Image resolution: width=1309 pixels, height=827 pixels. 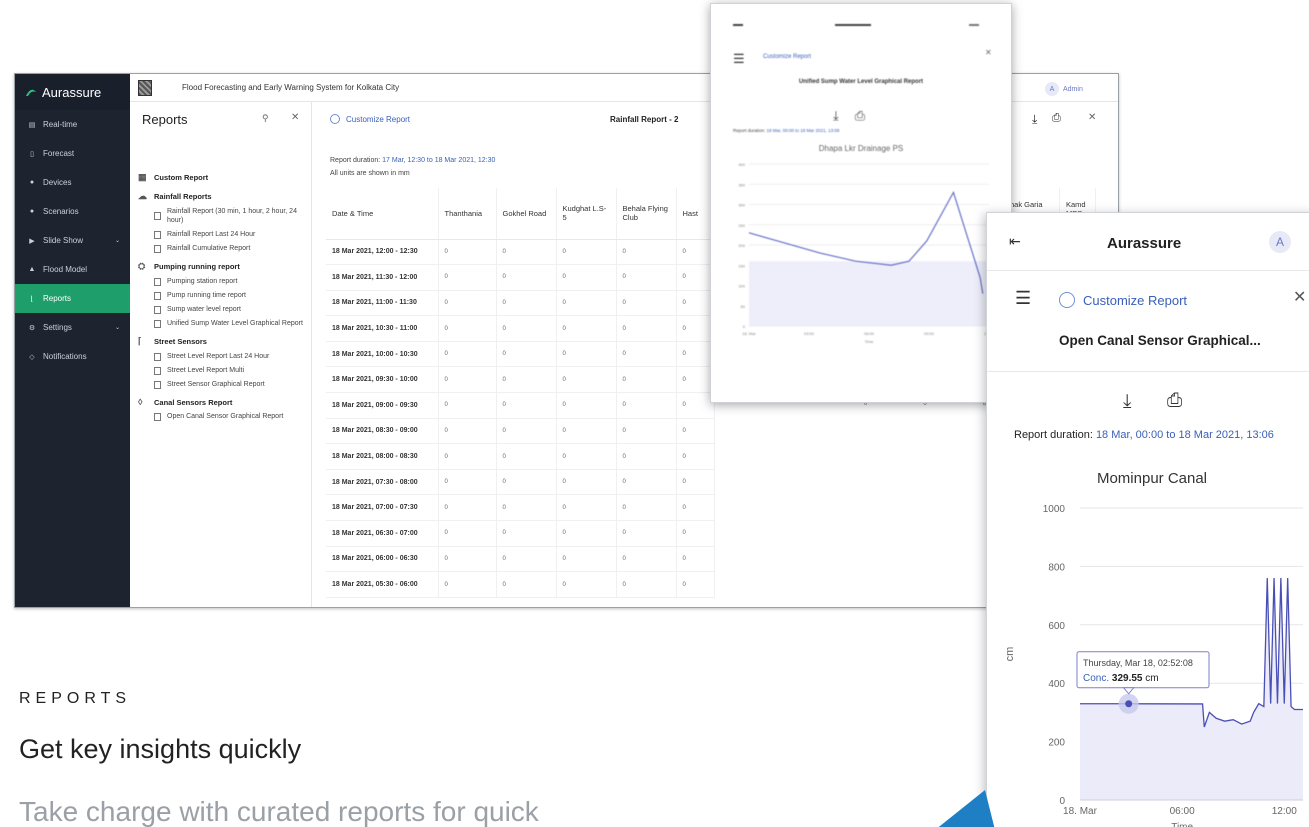 I want to click on sump-download-icon: ⤓, so click(x=844, y=115).